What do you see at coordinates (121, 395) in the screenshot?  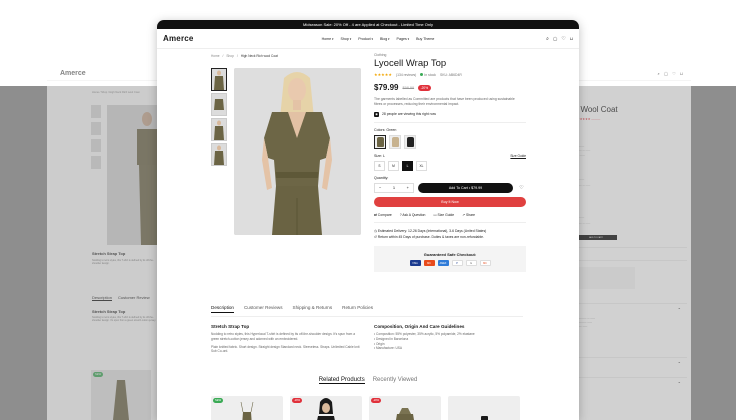 I see `left-product-card: NEW` at bounding box center [121, 395].